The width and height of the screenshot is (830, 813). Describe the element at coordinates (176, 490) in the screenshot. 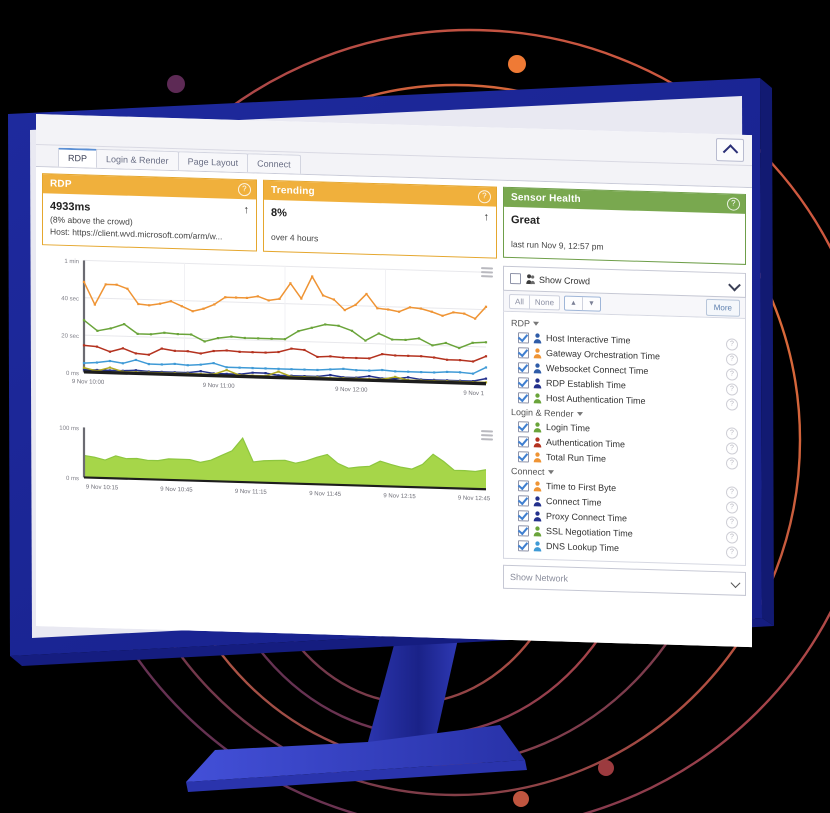

I see `chart2-x-tick-label: 9 Nov 10:45` at that location.